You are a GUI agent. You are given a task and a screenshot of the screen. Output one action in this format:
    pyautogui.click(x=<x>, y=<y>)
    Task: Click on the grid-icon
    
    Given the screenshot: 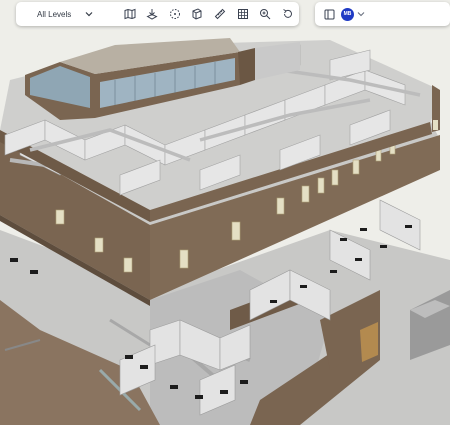 What is the action you would take?
    pyautogui.click(x=242, y=14)
    